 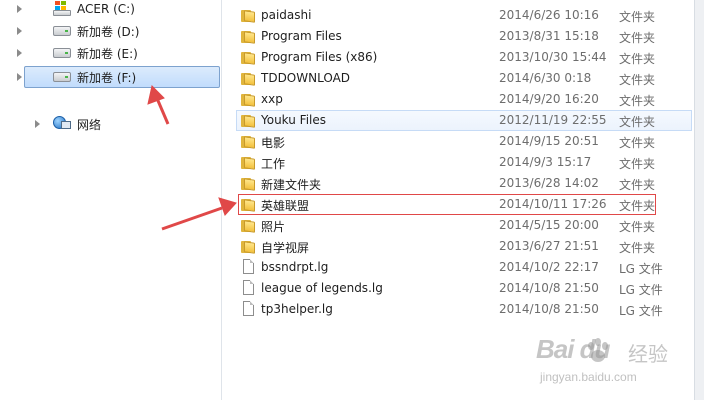 I want to click on file-name: Program Files, so click(x=301, y=36).